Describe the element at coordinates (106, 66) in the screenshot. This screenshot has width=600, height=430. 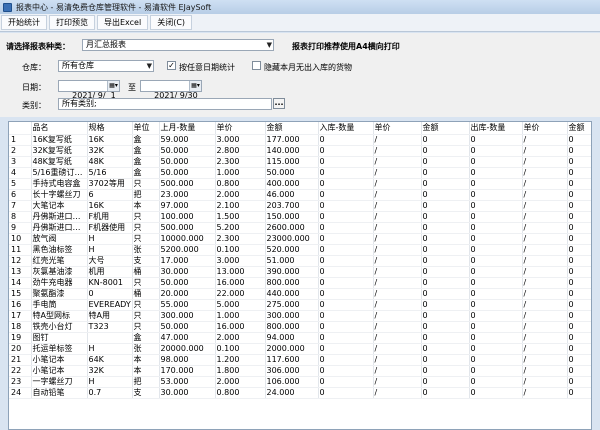
I see `warehouse-select: 所有仓库 ▼` at that location.